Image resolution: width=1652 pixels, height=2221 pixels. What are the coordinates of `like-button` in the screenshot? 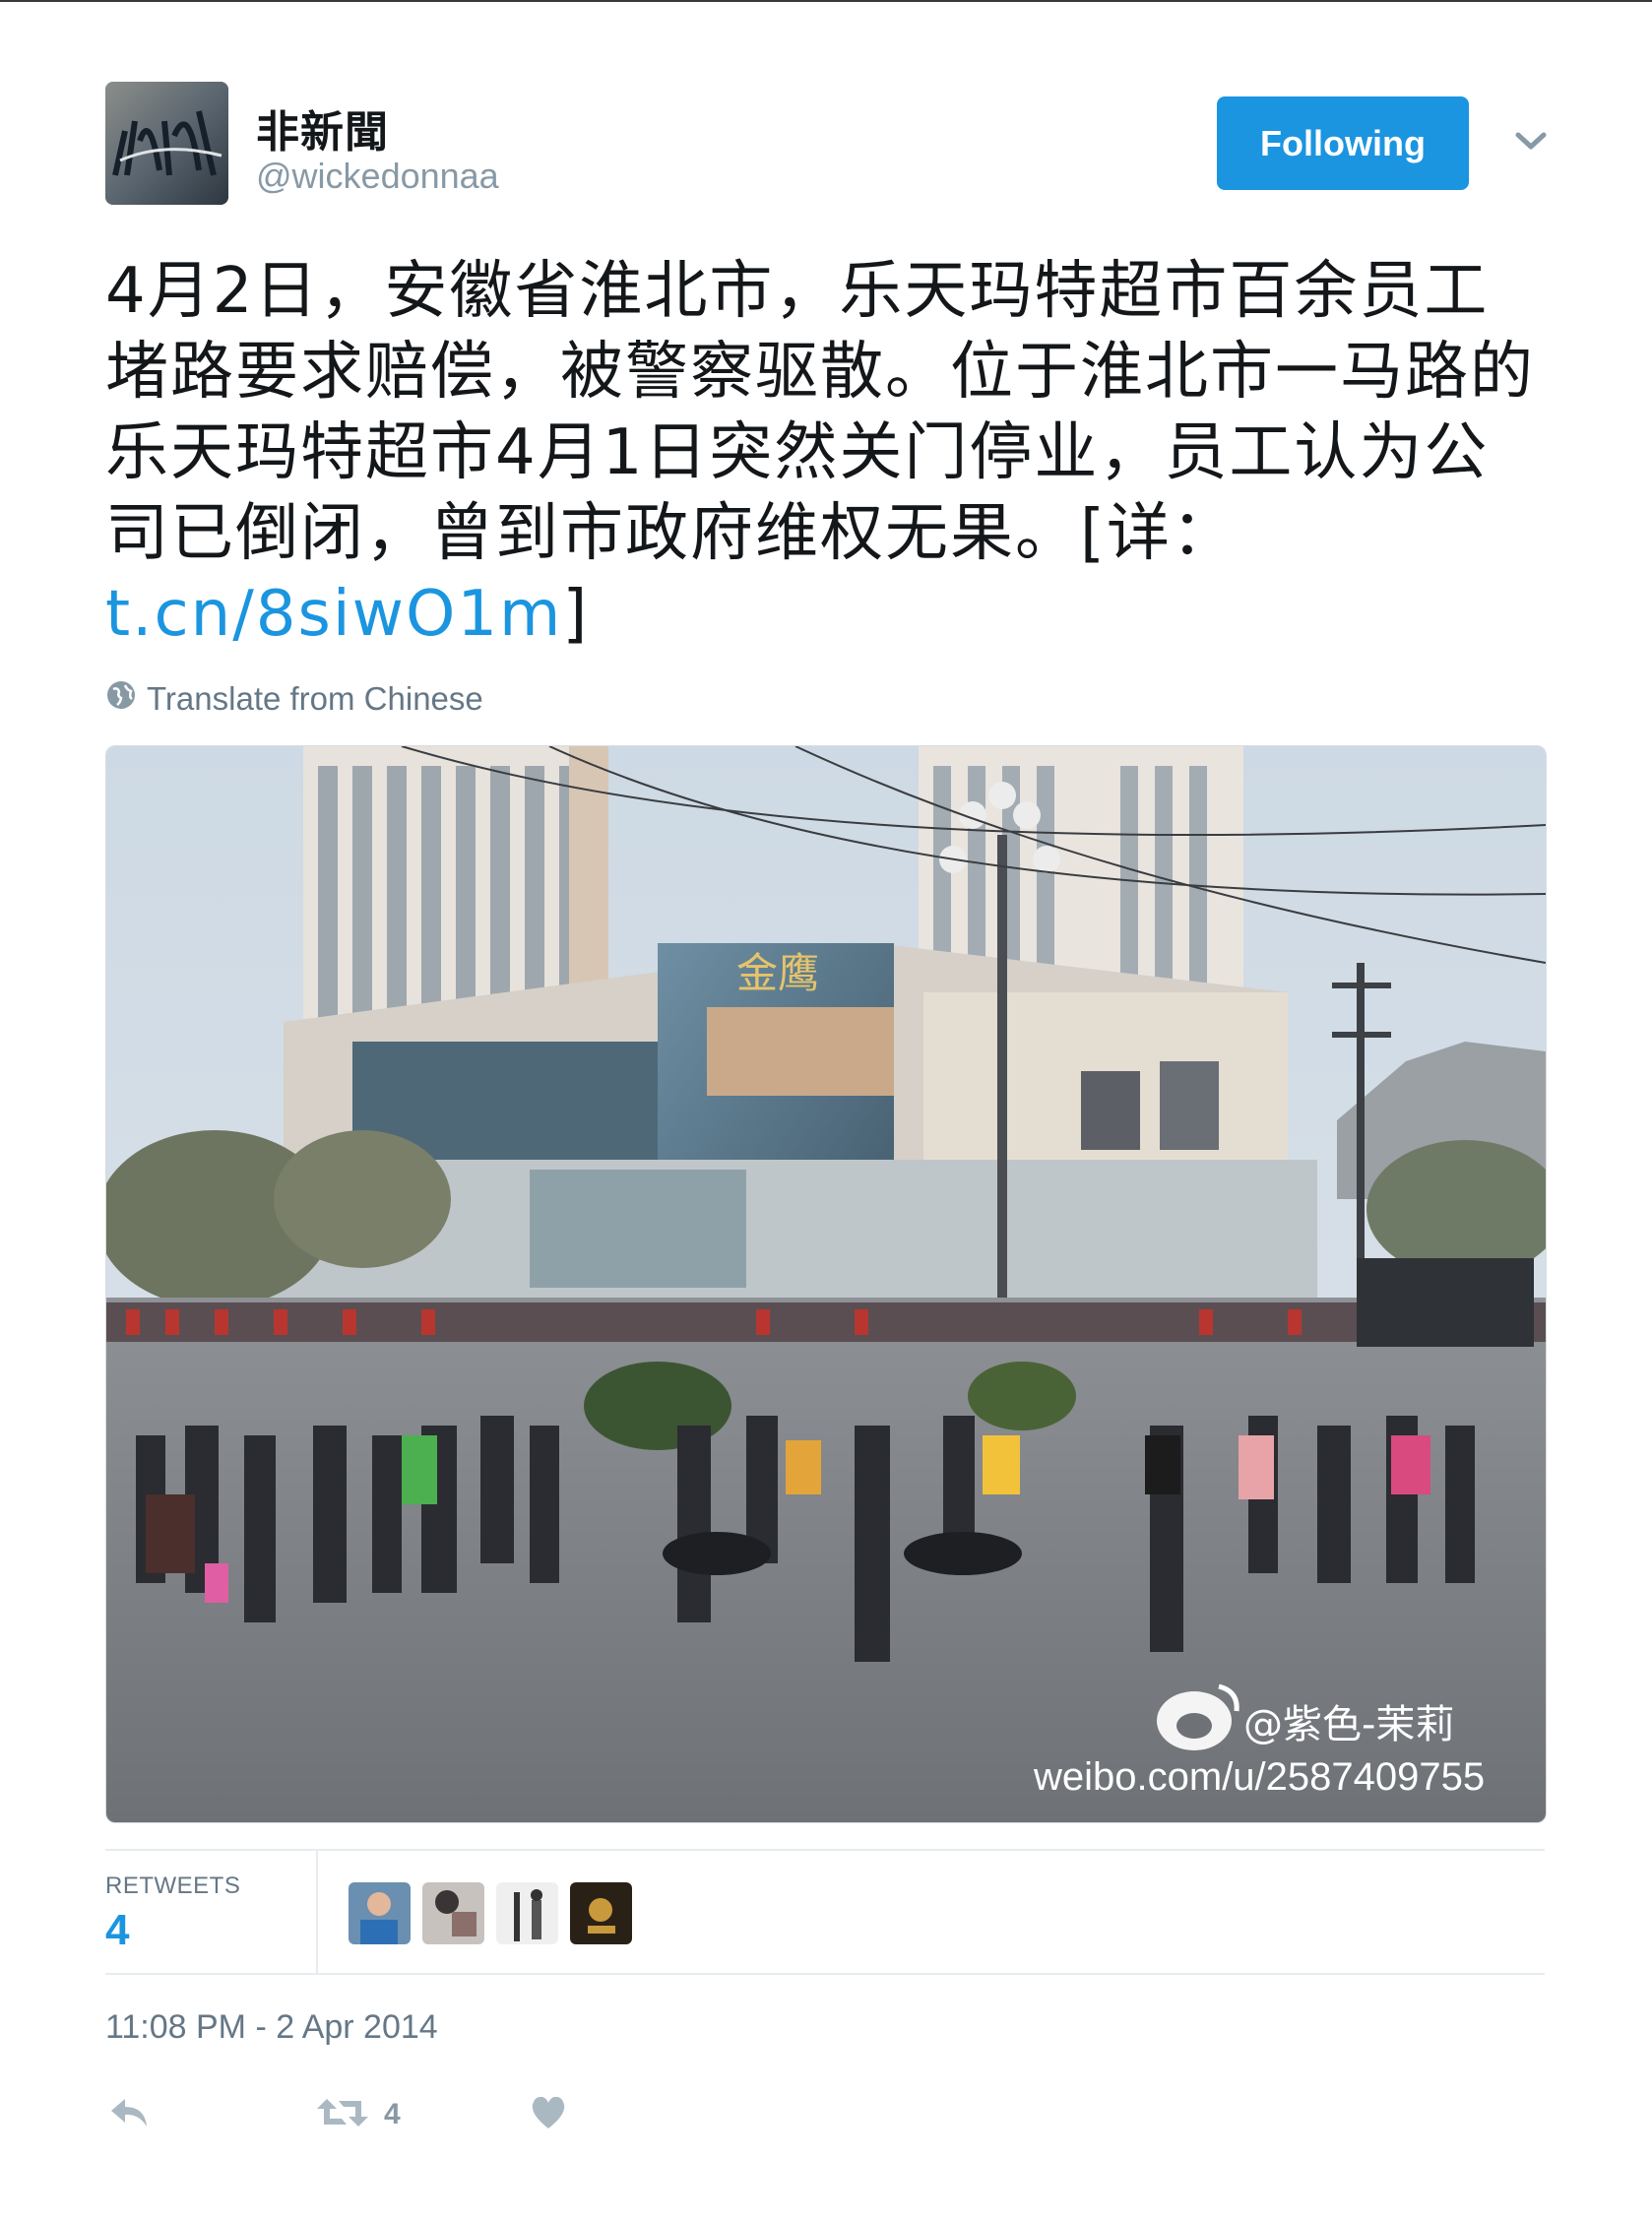 It's located at (548, 2114).